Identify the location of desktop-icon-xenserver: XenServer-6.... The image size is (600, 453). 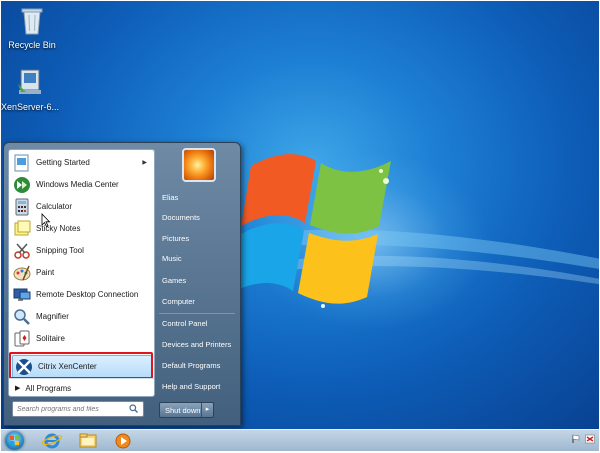
(31, 89).